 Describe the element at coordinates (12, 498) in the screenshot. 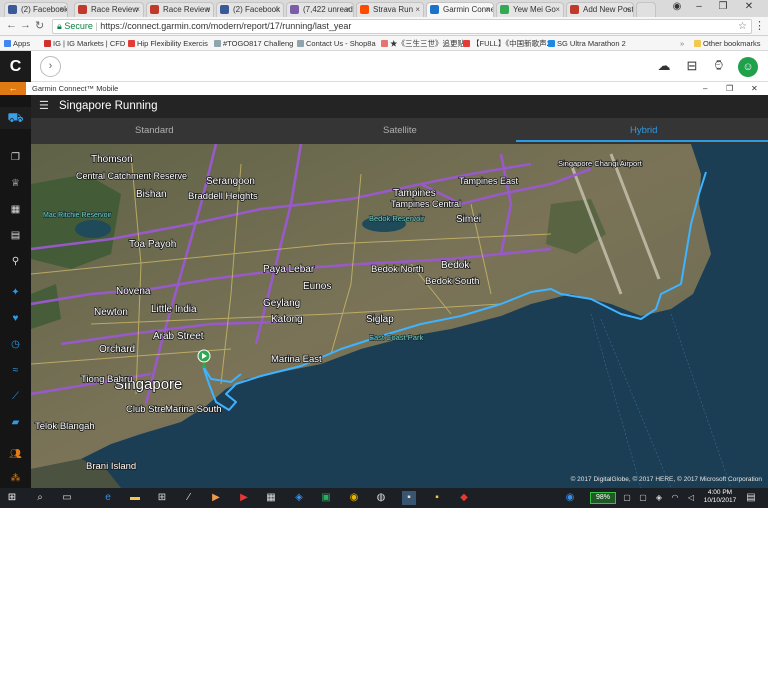

I see `windows-start-icon: ⊞` at that location.